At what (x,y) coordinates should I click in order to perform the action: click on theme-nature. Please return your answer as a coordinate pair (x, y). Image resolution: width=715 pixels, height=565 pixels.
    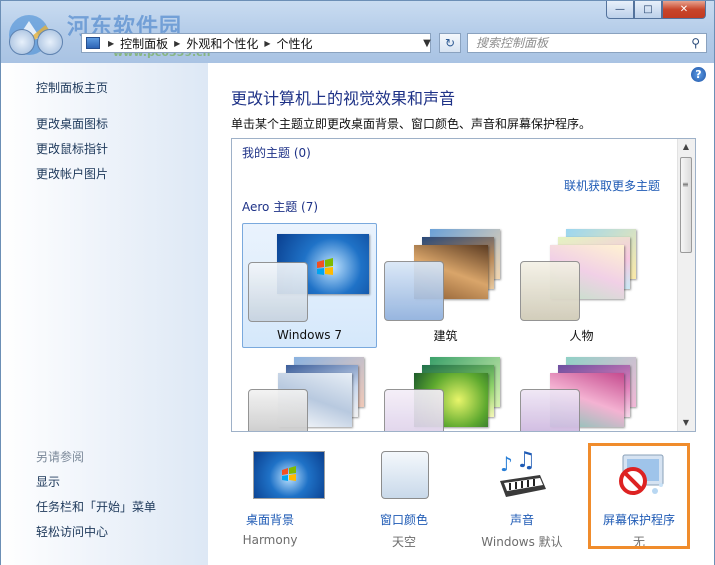
    Looking at the image, I should click on (445, 391).